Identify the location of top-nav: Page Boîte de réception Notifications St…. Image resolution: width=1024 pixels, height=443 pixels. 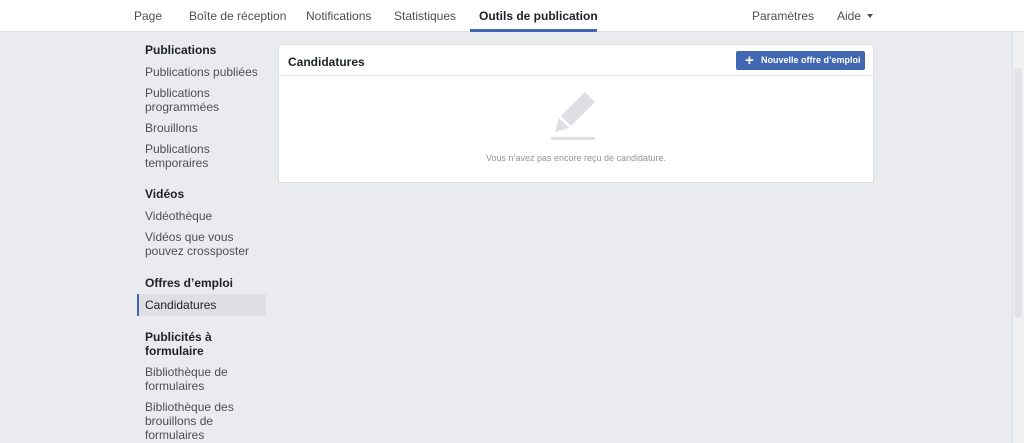
(512, 16).